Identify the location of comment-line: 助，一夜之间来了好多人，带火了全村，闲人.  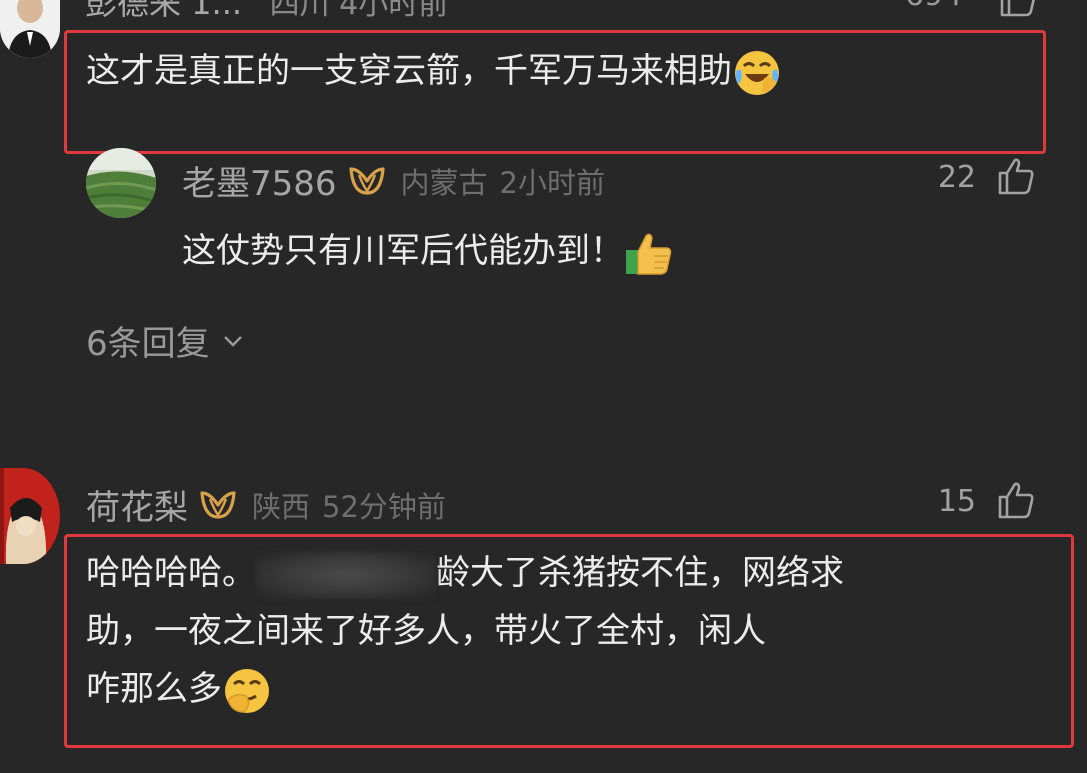
(566, 631).